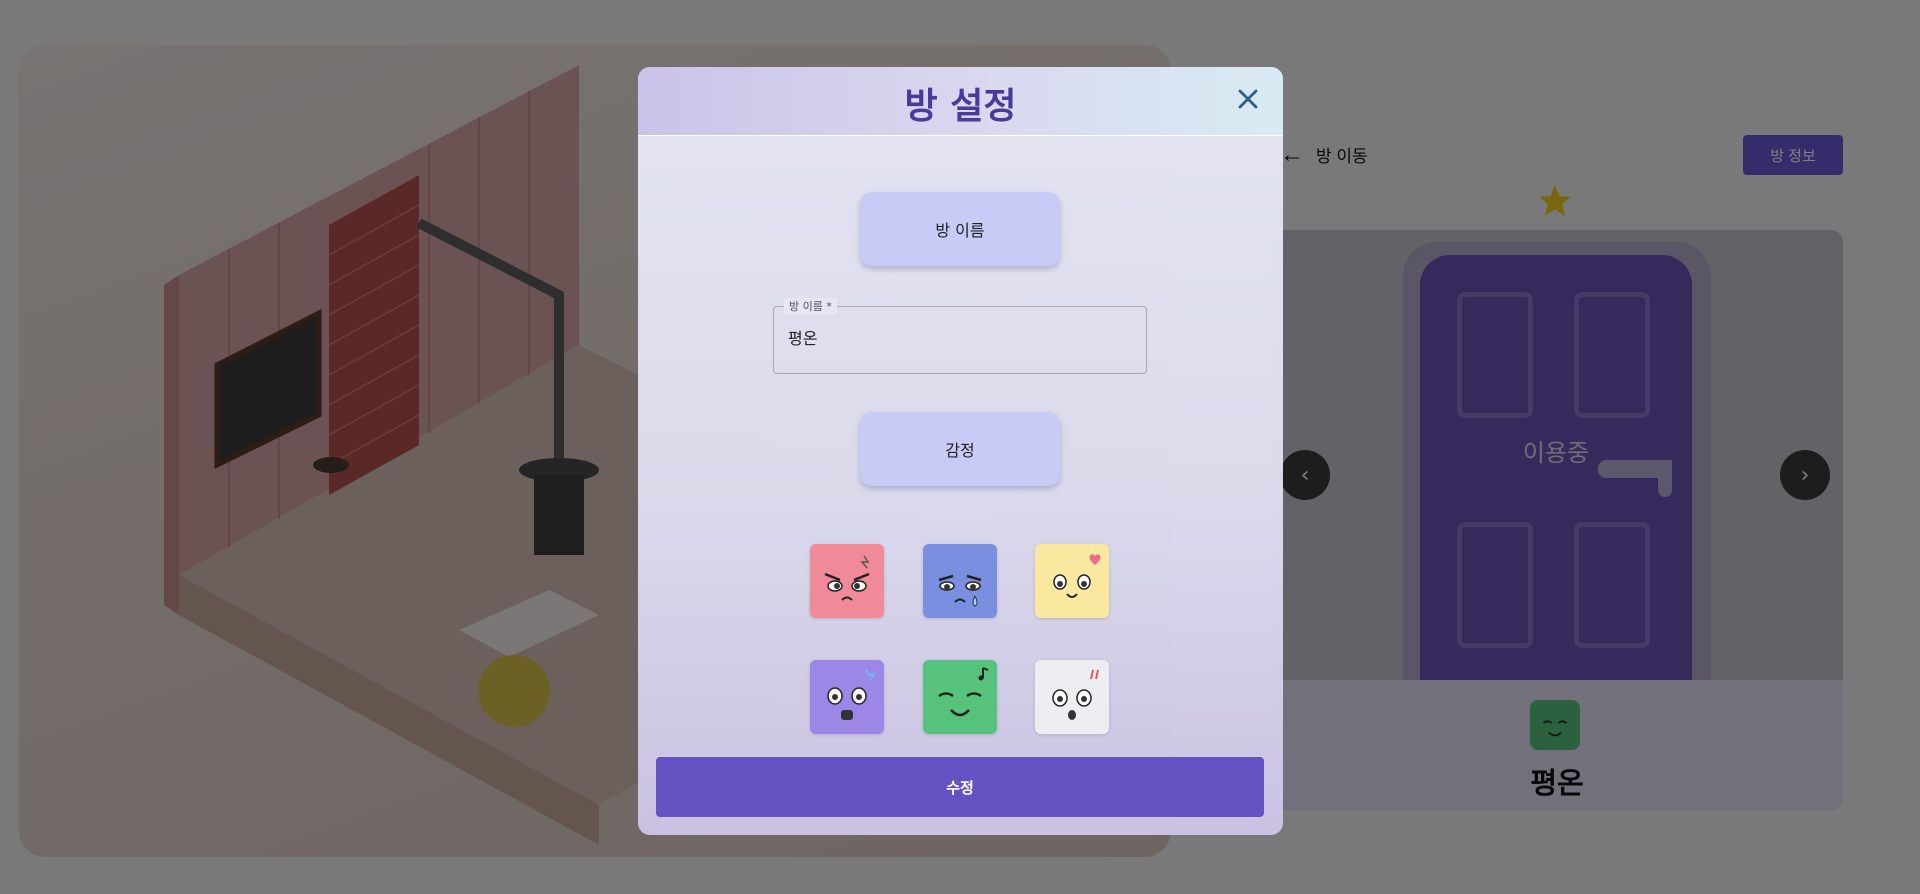 The height and width of the screenshot is (894, 1920). Describe the element at coordinates (960, 106) in the screenshot. I see `modal-title: 방 설정` at that location.